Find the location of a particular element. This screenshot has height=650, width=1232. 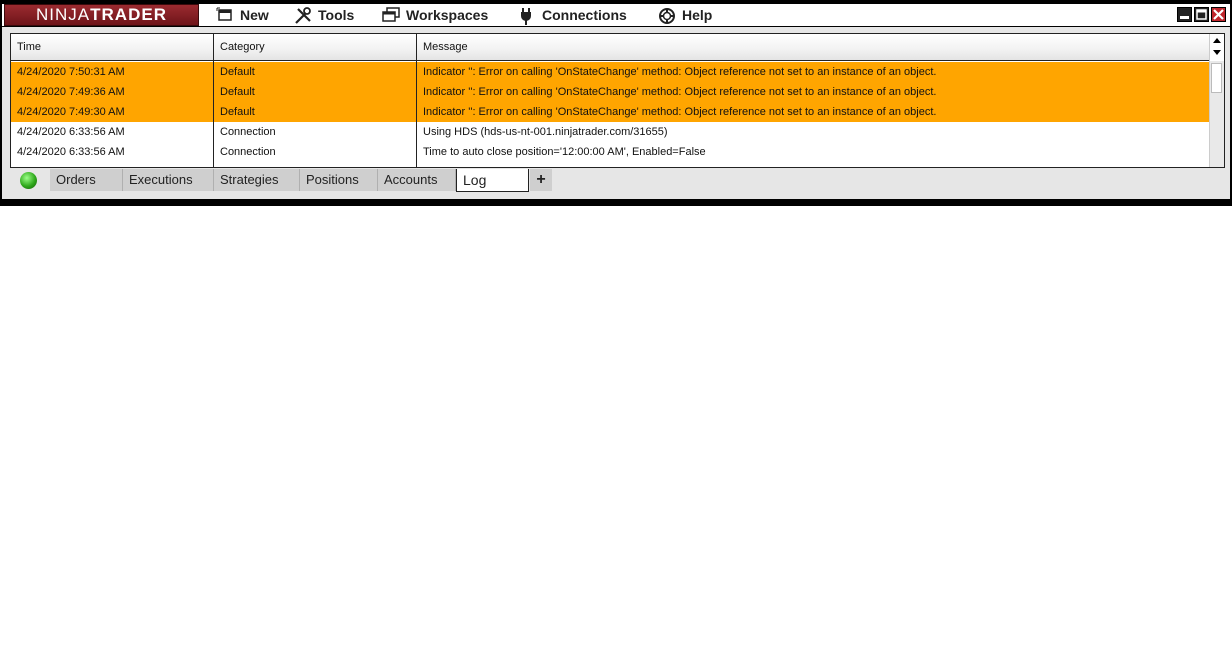

menu-new-label: New is located at coordinates (254, 15).